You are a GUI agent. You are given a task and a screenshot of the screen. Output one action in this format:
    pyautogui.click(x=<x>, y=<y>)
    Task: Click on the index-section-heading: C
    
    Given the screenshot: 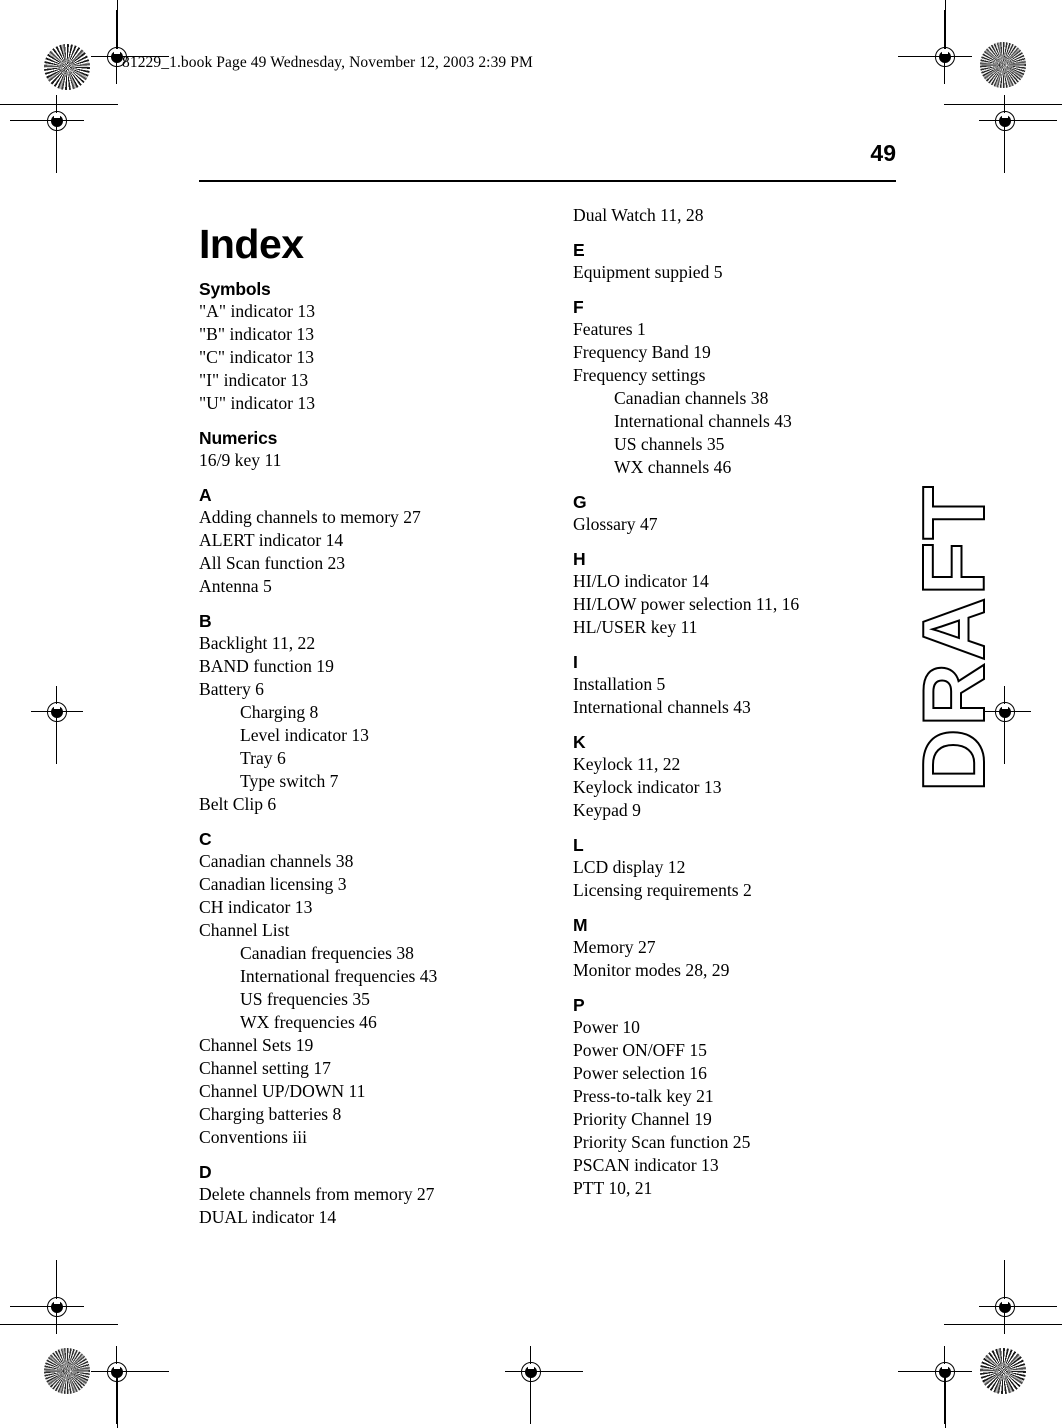 What is the action you would take?
    pyautogui.click(x=205, y=839)
    